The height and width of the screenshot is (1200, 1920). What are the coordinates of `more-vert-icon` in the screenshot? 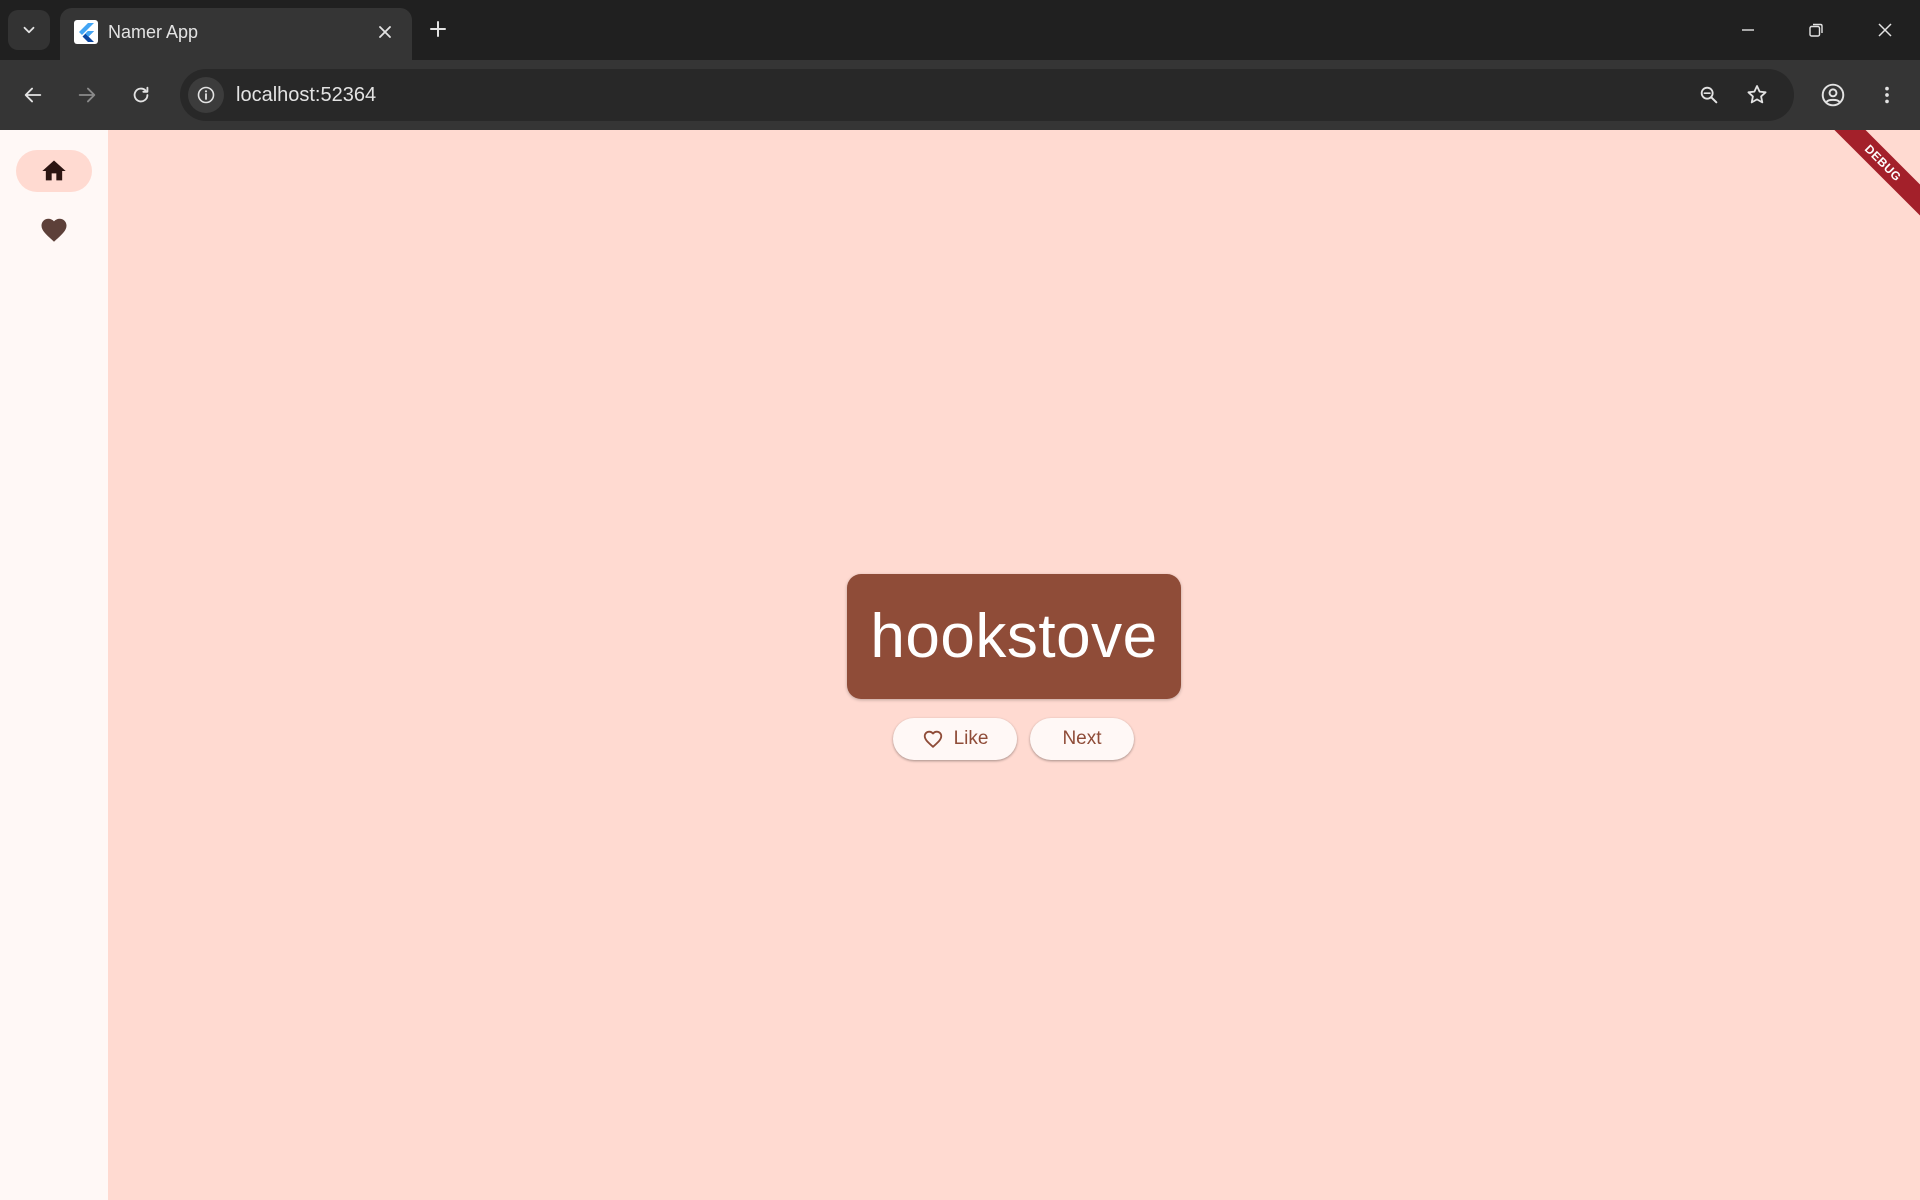 It's located at (1887, 95).